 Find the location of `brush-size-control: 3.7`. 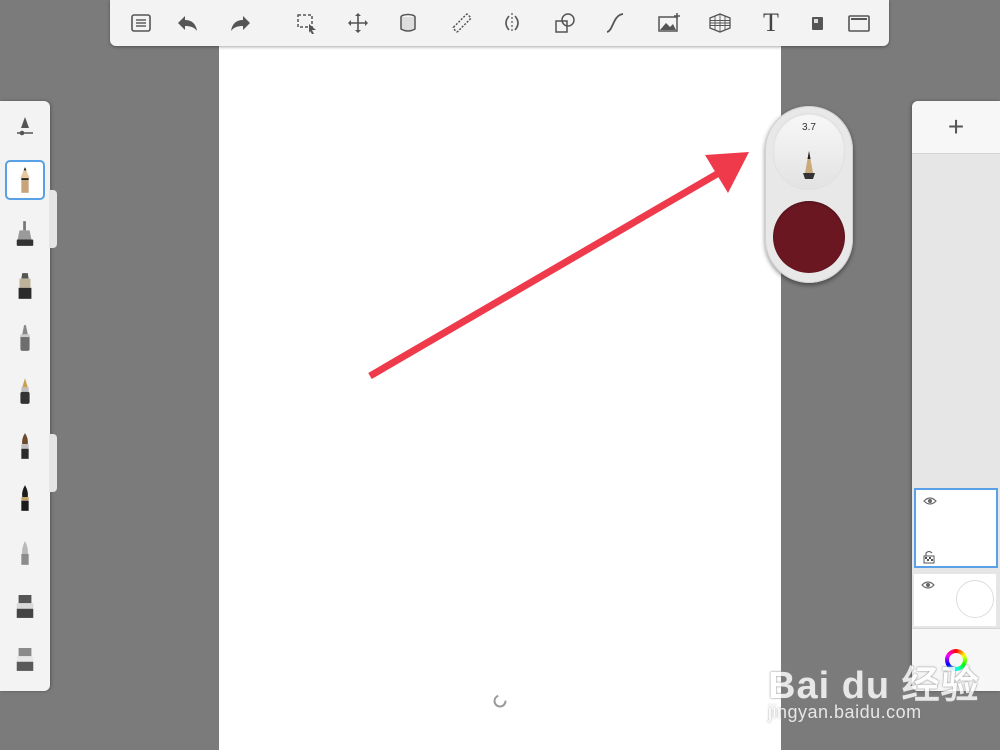

brush-size-control: 3.7 is located at coordinates (809, 151).